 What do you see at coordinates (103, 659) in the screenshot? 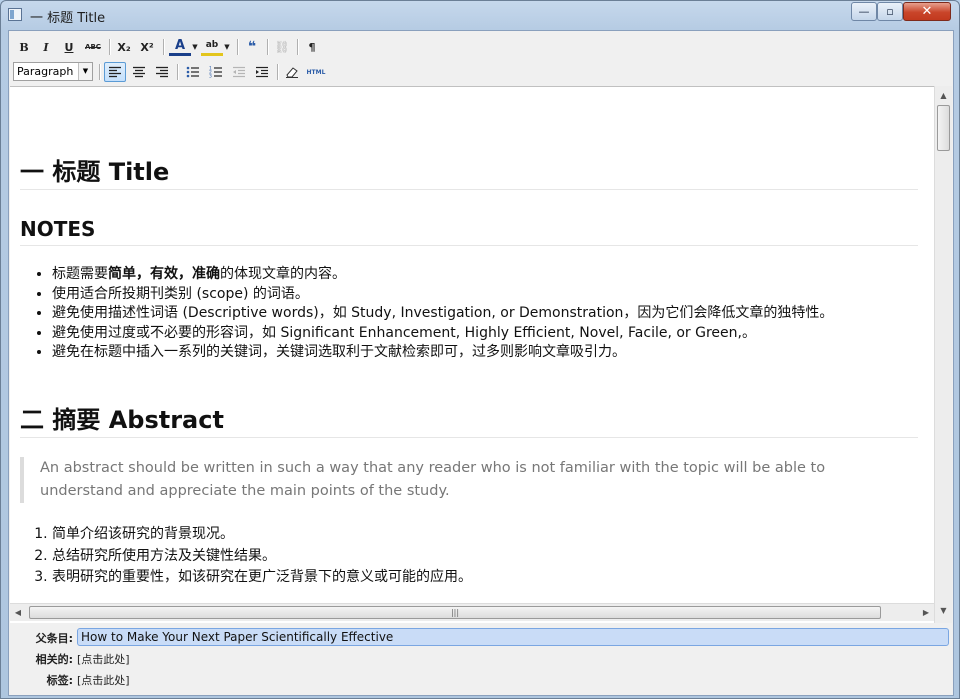
I see `related-field: [点击此处]` at bounding box center [103, 659].